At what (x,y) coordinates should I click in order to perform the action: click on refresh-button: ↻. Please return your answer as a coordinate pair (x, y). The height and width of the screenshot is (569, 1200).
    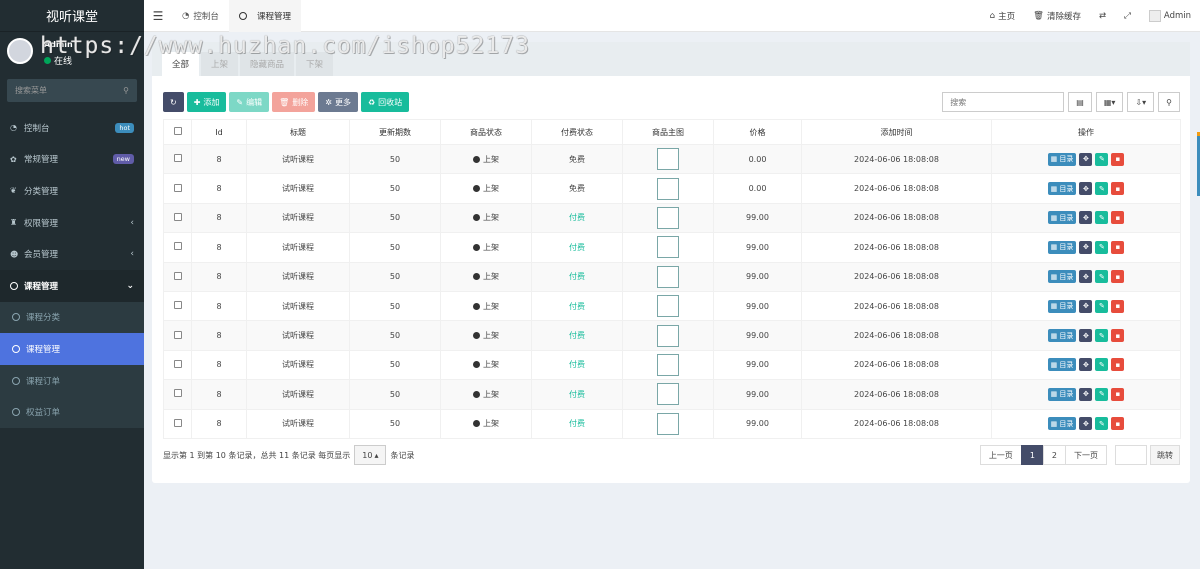
    Looking at the image, I should click on (173, 102).